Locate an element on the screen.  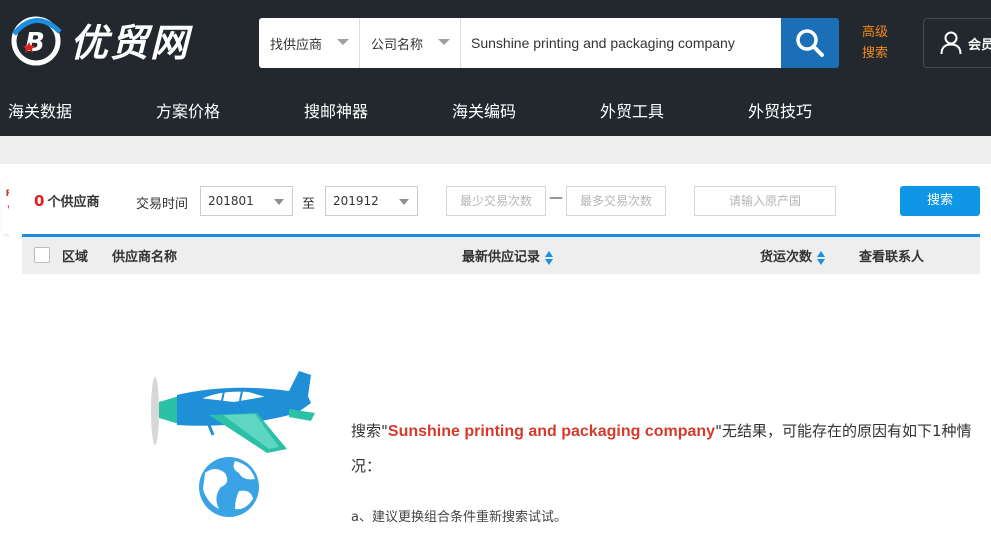
member-button: 会员 is located at coordinates (957, 43).